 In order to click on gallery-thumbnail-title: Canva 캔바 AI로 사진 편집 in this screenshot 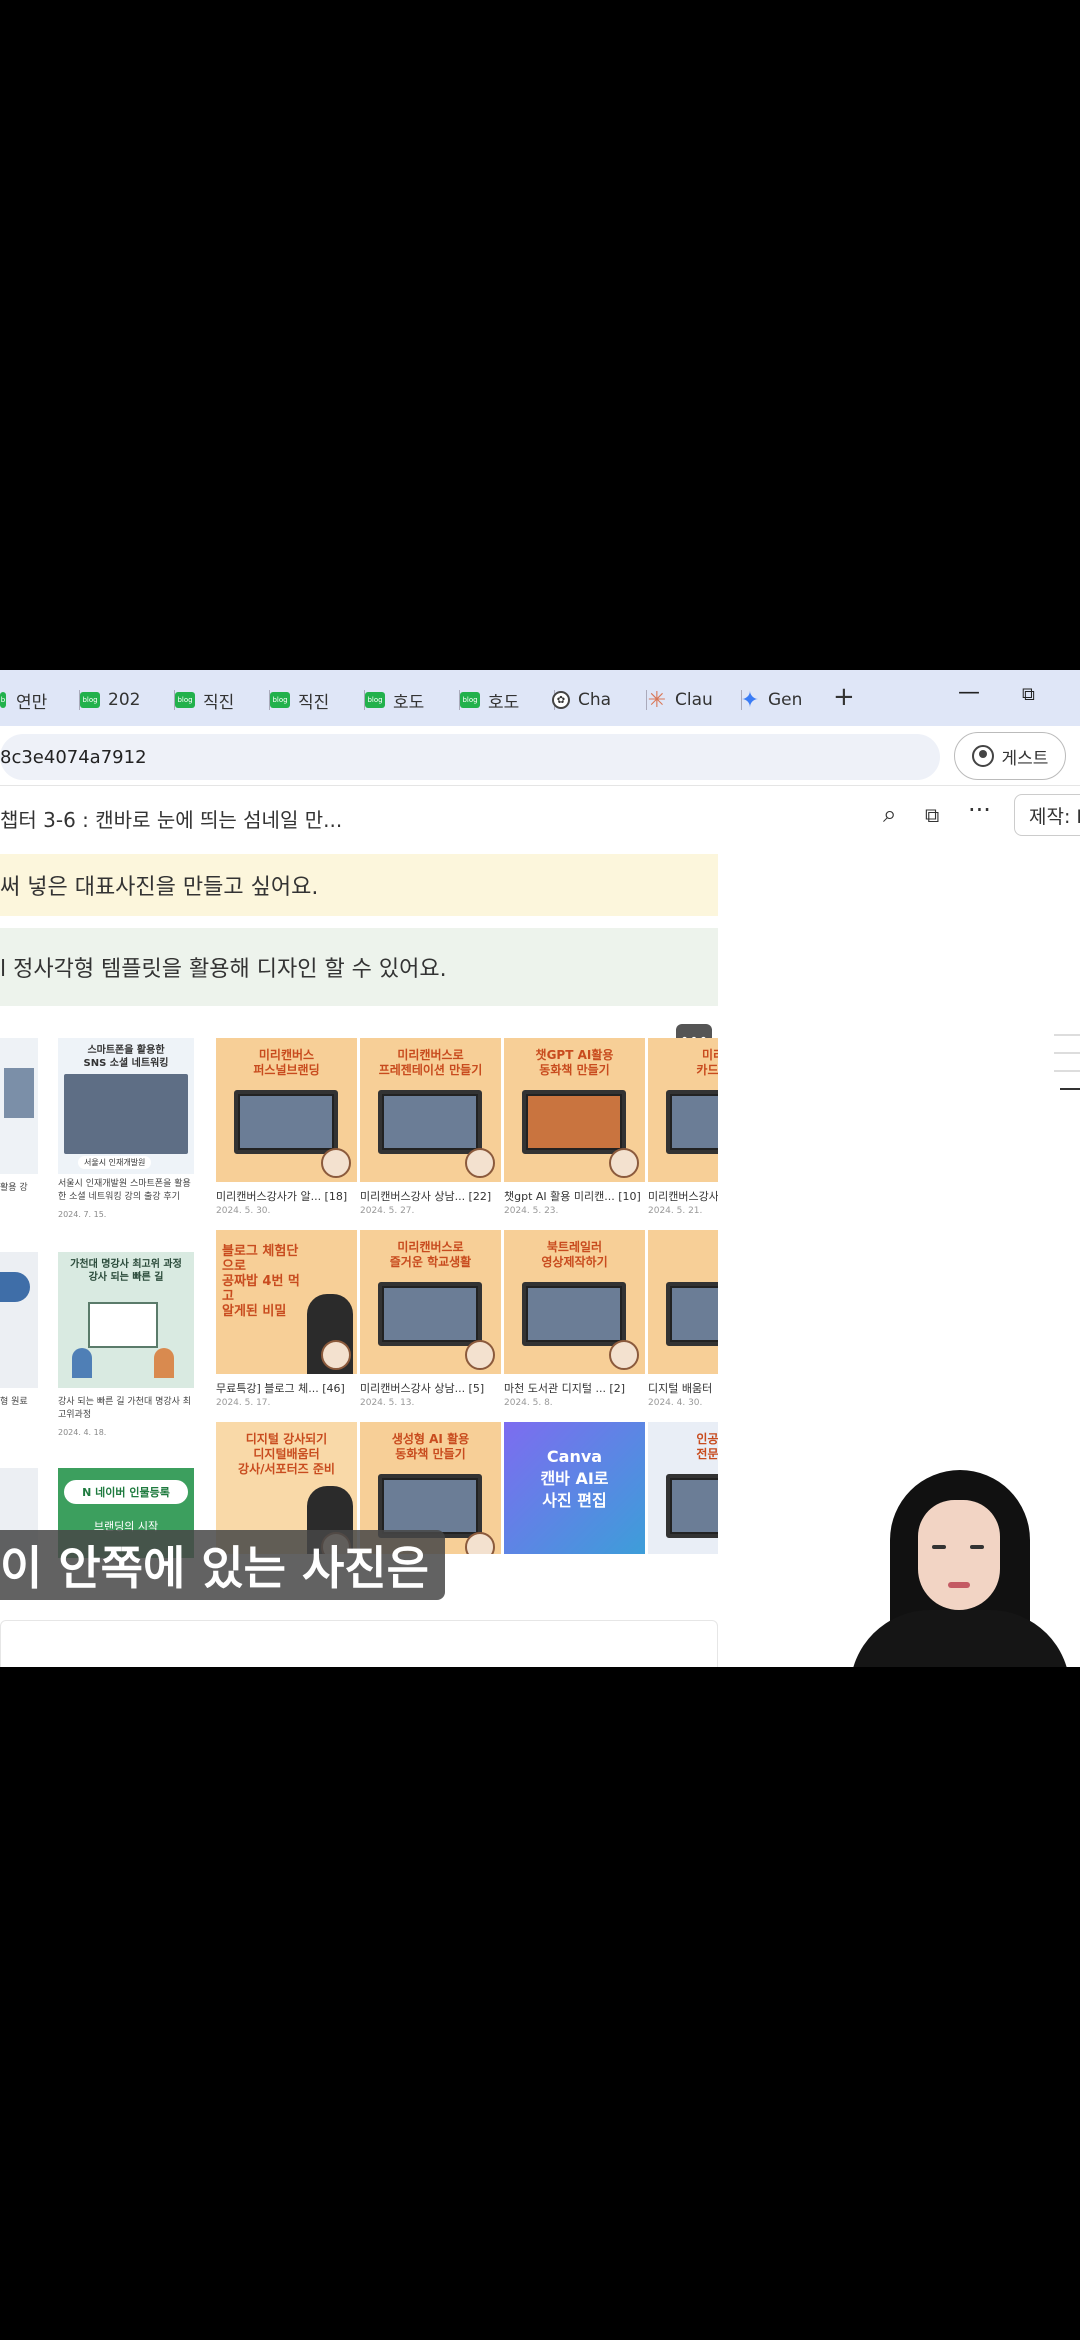, I will do `click(574, 1478)`.